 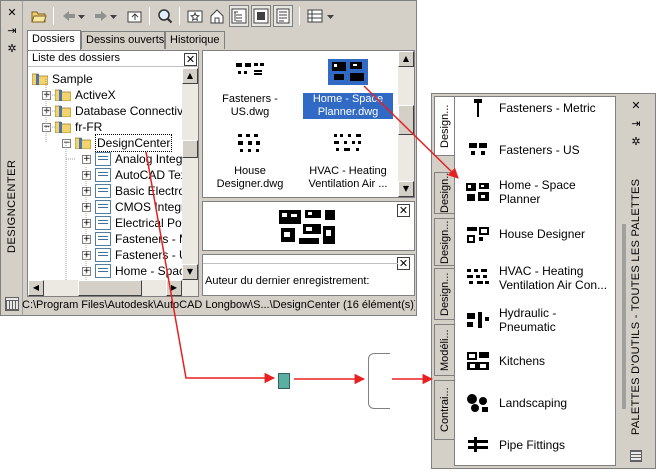 What do you see at coordinates (195, 40) in the screenshot?
I see `tab-historique: Historique` at bounding box center [195, 40].